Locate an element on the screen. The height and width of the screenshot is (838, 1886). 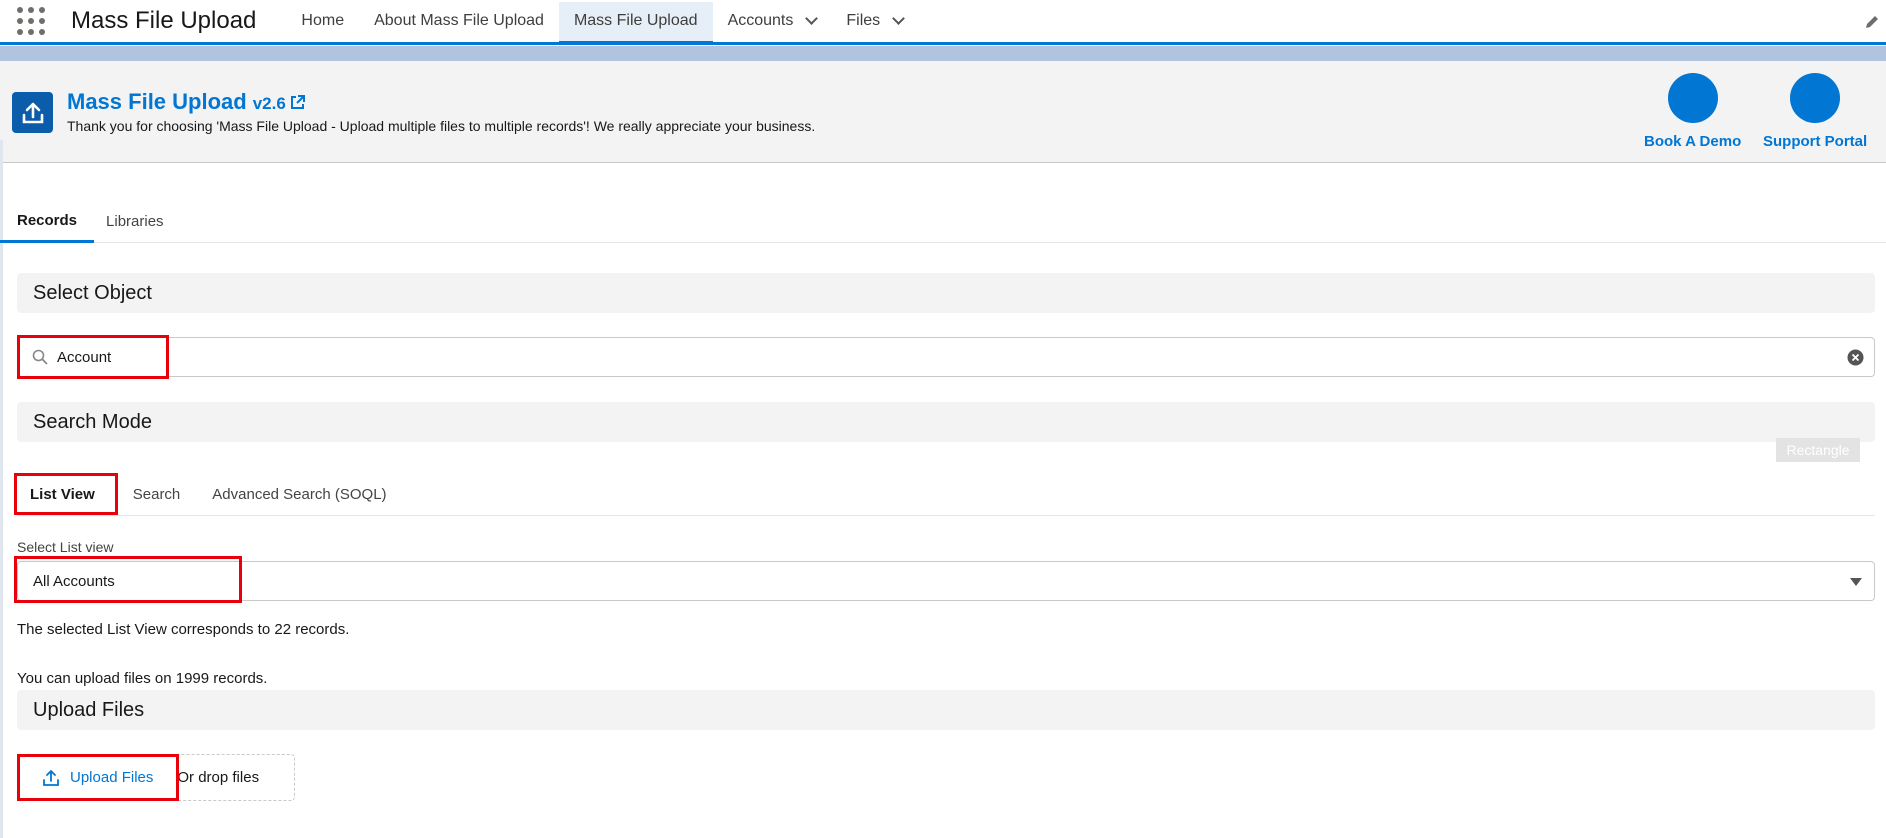
nav-item-about: About Mass File Upload is located at coordinates (459, 21).